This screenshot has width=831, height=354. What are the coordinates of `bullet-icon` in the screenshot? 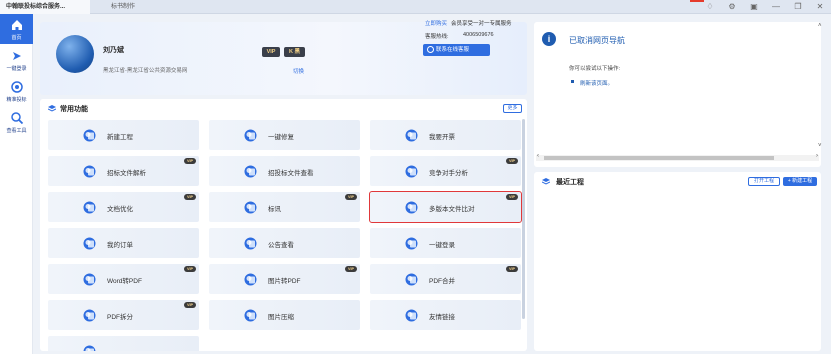 It's located at (572, 81).